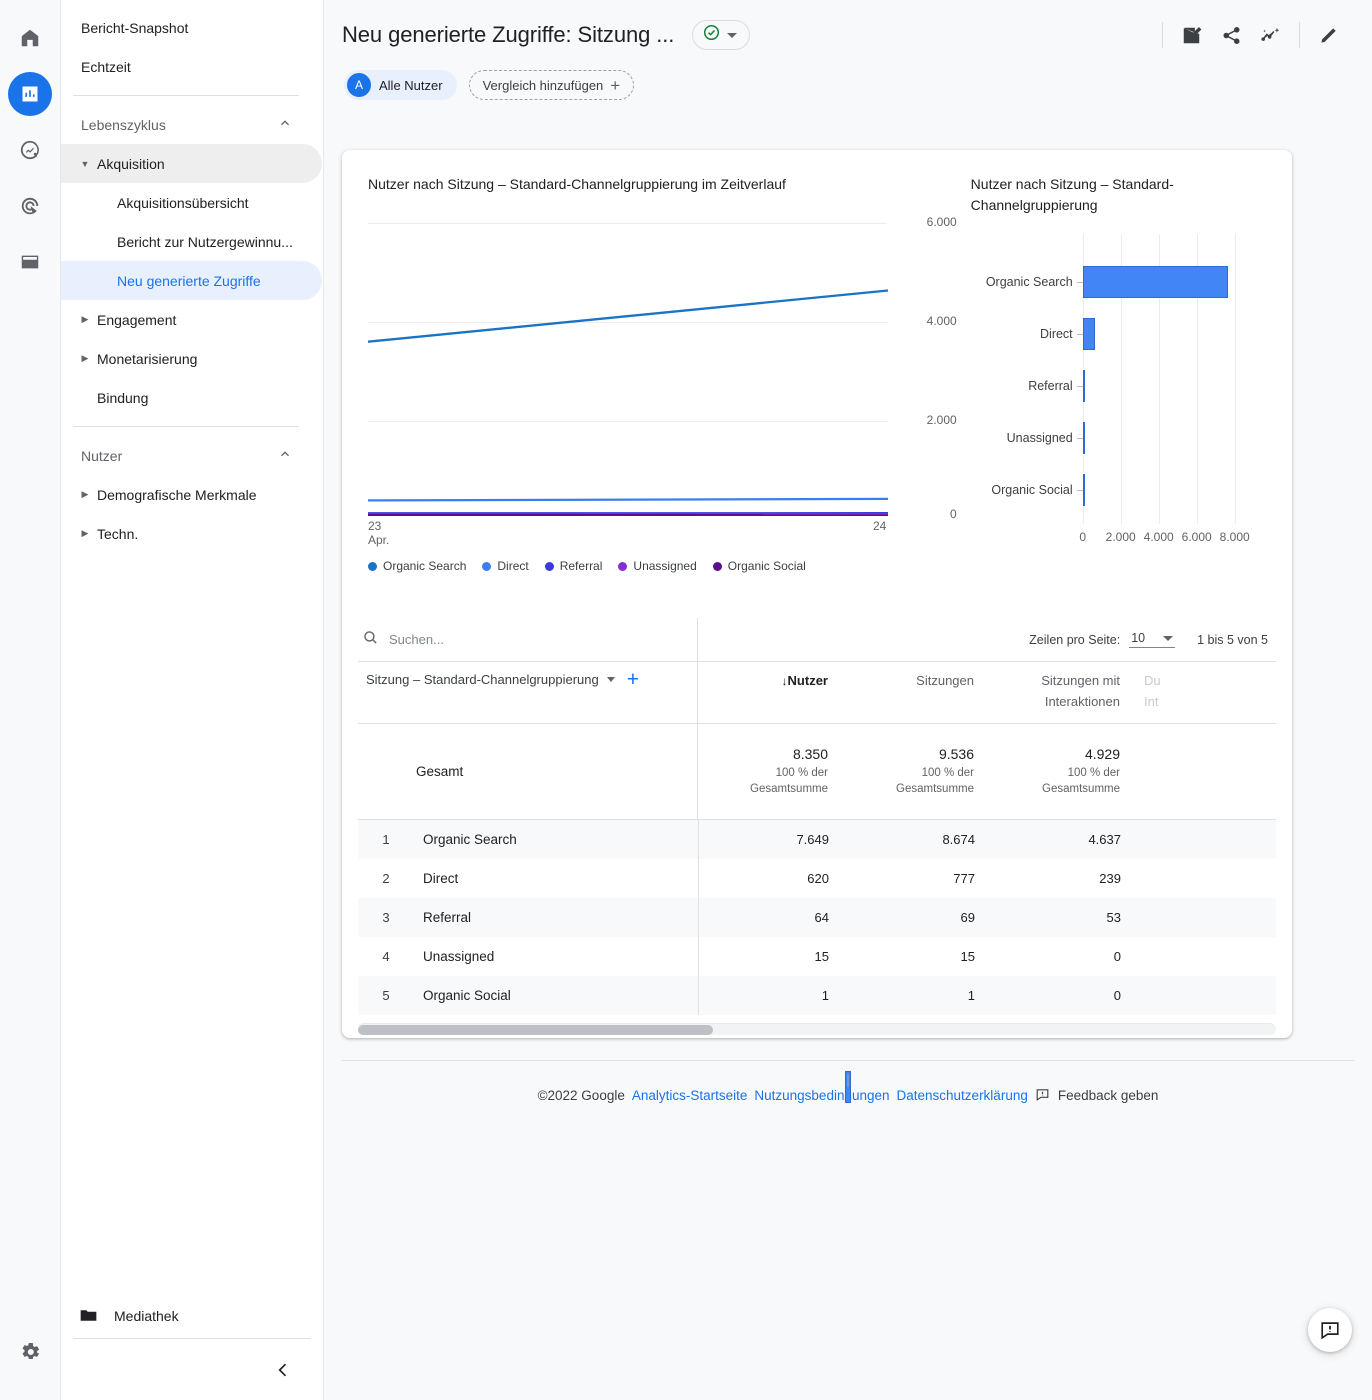  What do you see at coordinates (283, 1370) in the screenshot?
I see `chevron-left-icon` at bounding box center [283, 1370].